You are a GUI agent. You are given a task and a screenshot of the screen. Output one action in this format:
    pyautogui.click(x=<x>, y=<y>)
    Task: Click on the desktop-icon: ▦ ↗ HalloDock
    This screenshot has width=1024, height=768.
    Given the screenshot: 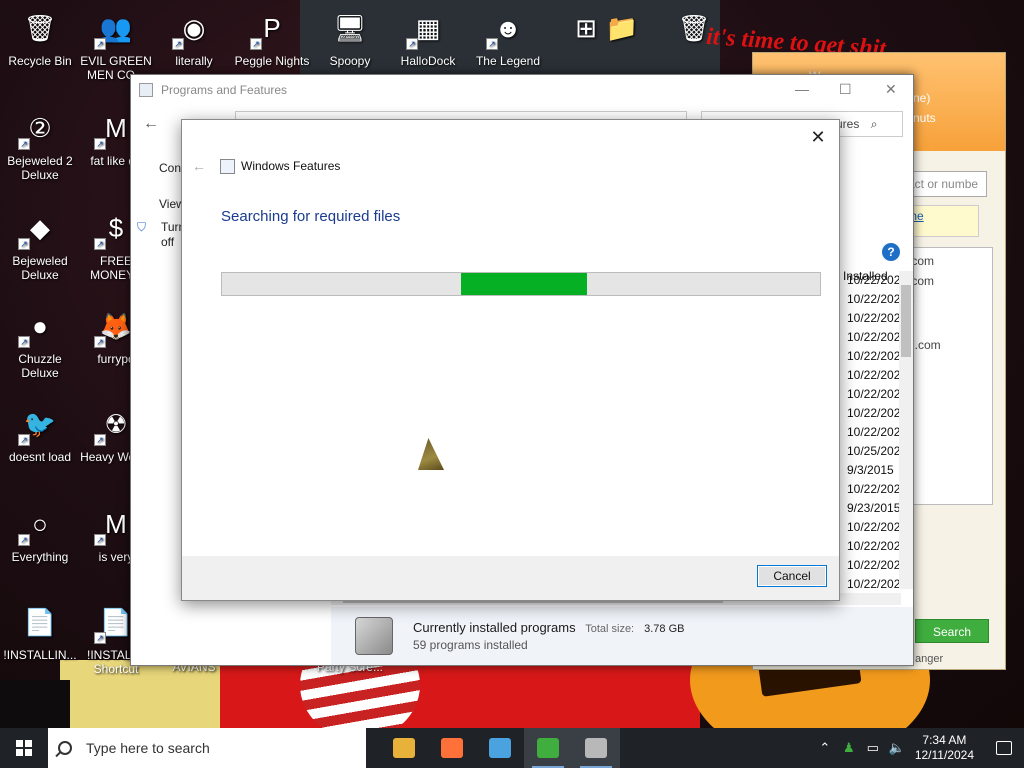 What is the action you would take?
    pyautogui.click(x=428, y=37)
    